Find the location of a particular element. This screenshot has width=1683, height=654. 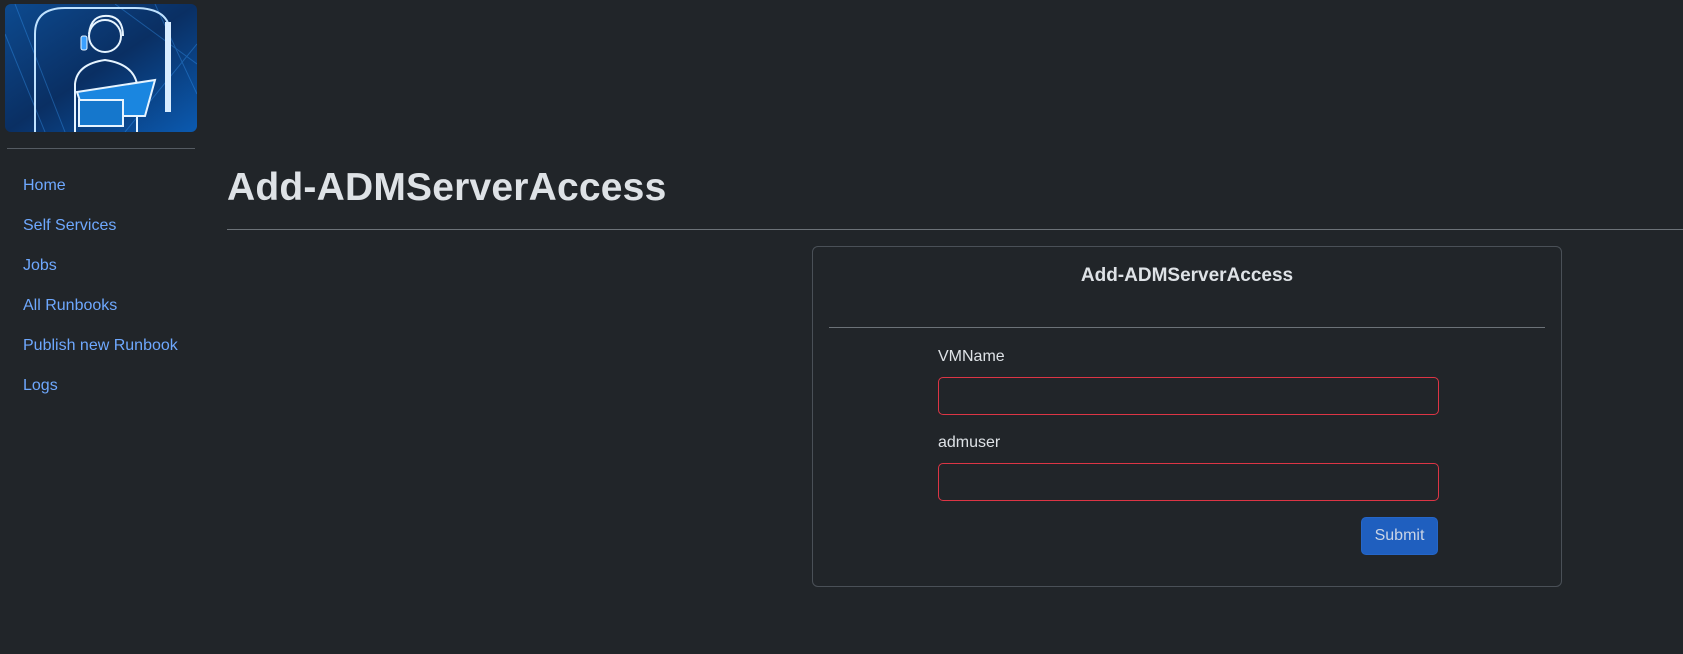

sidebar-link-publish-runbook: Publish new Runbook is located at coordinates (100, 346).